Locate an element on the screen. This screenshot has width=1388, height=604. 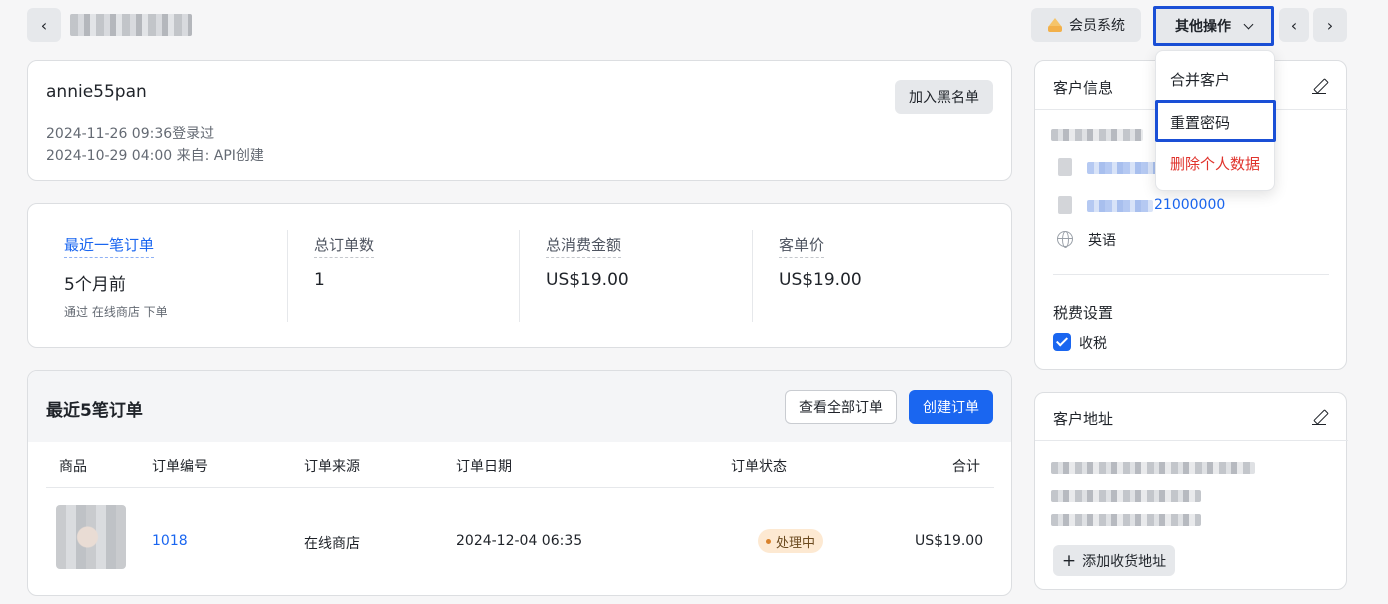
globe-icon is located at coordinates (1065, 239).